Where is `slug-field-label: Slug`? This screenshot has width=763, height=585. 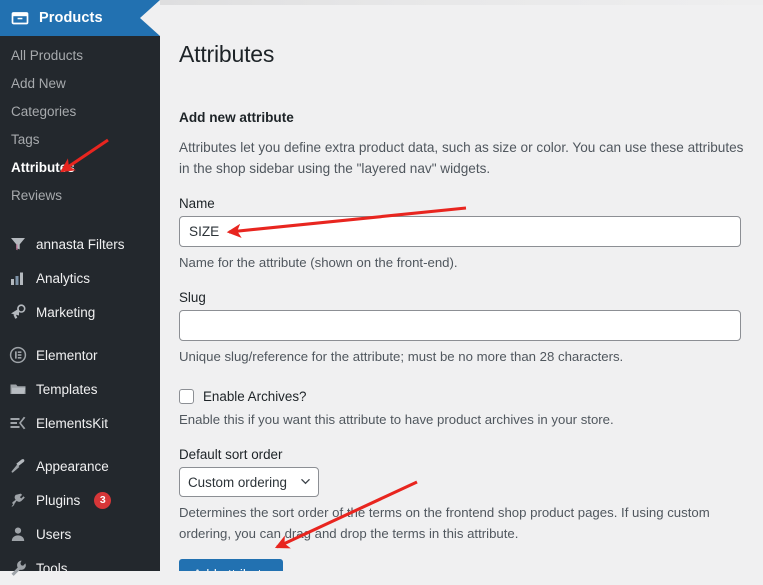 slug-field-label: Slug is located at coordinates (192, 298).